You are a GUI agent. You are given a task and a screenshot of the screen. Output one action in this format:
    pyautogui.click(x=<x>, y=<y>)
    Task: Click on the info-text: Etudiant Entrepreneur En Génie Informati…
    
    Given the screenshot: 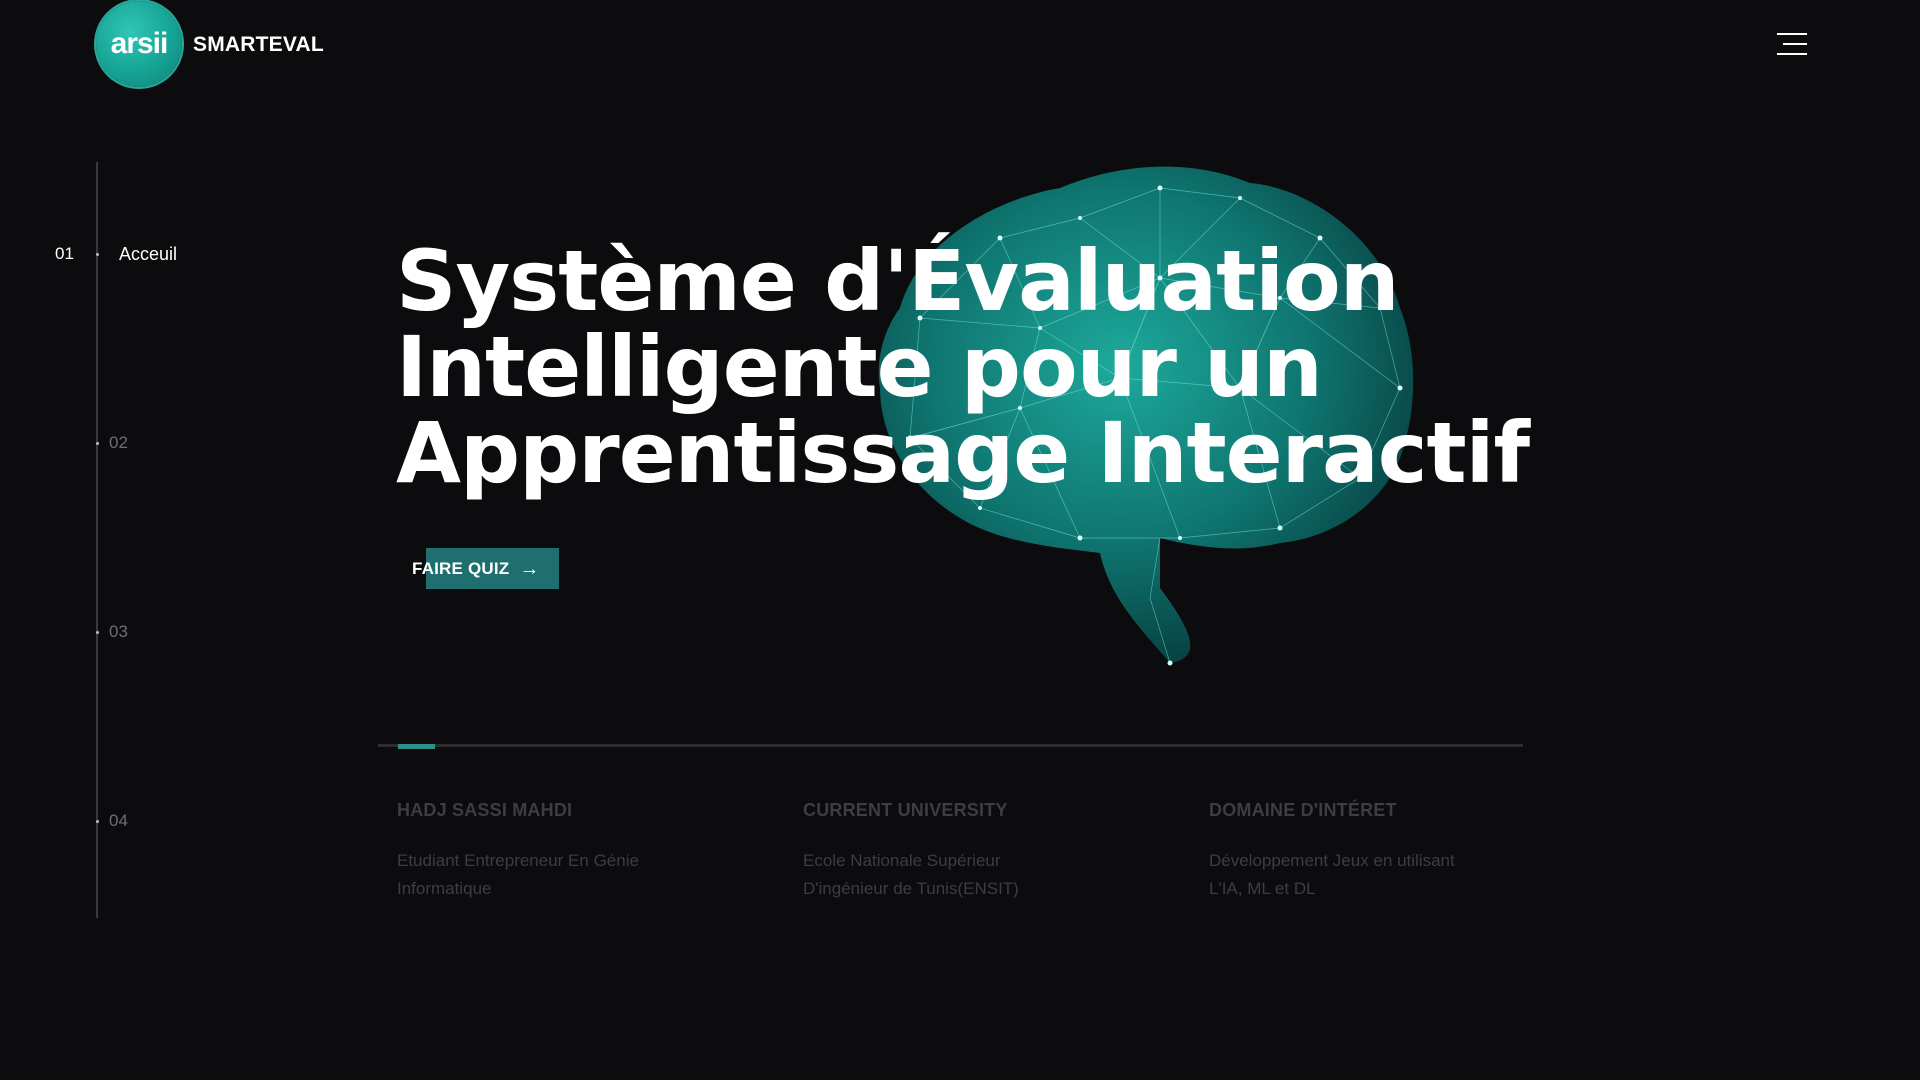 What is the action you would take?
    pyautogui.click(x=562, y=875)
    